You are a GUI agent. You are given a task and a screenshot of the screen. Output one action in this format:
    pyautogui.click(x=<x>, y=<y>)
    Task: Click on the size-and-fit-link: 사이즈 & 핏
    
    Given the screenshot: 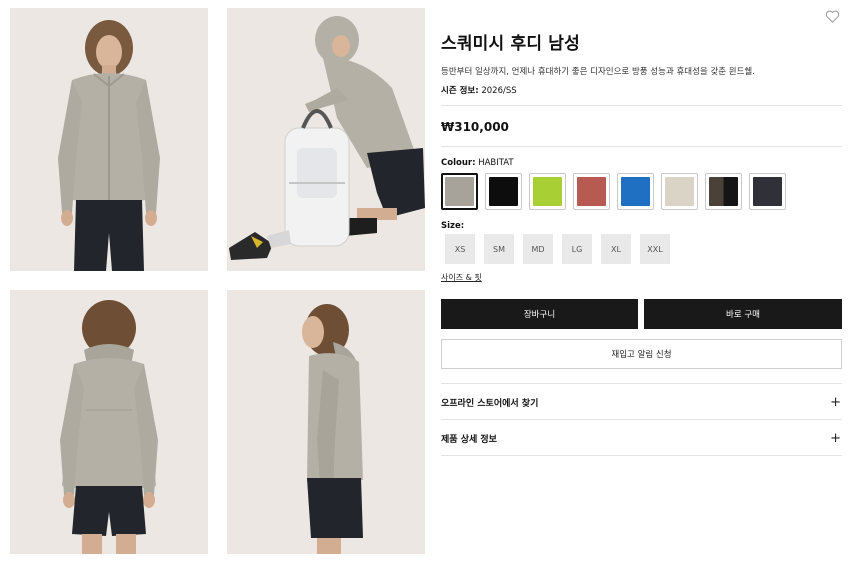 What is the action you would take?
    pyautogui.click(x=461, y=277)
    